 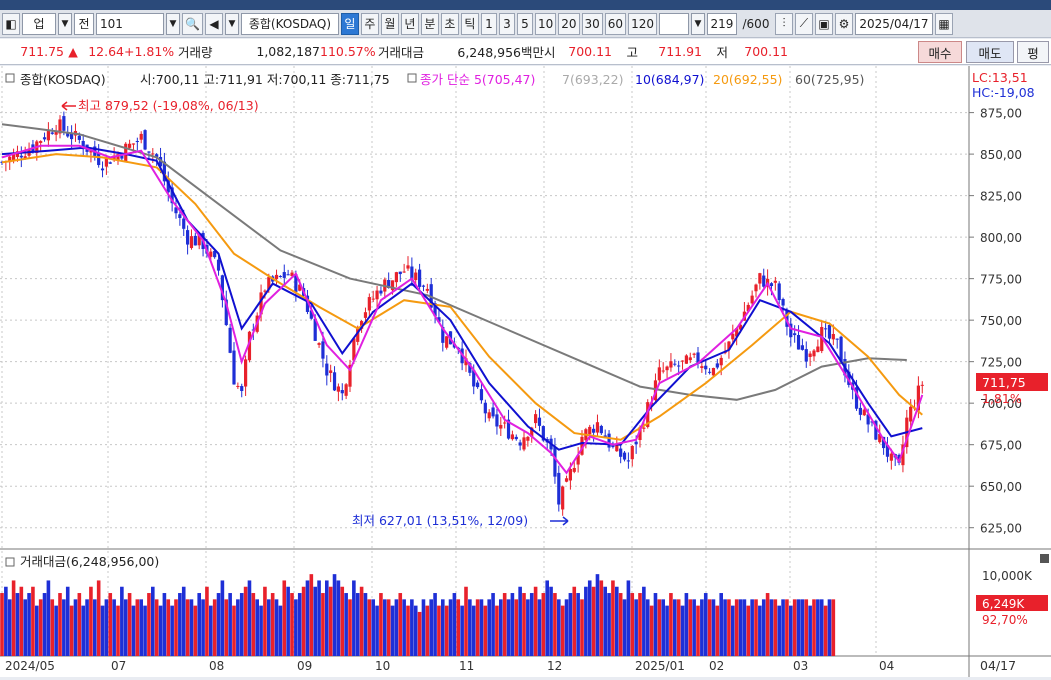 What do you see at coordinates (469, 23) in the screenshot?
I see `tab-tick: 틱` at bounding box center [469, 23].